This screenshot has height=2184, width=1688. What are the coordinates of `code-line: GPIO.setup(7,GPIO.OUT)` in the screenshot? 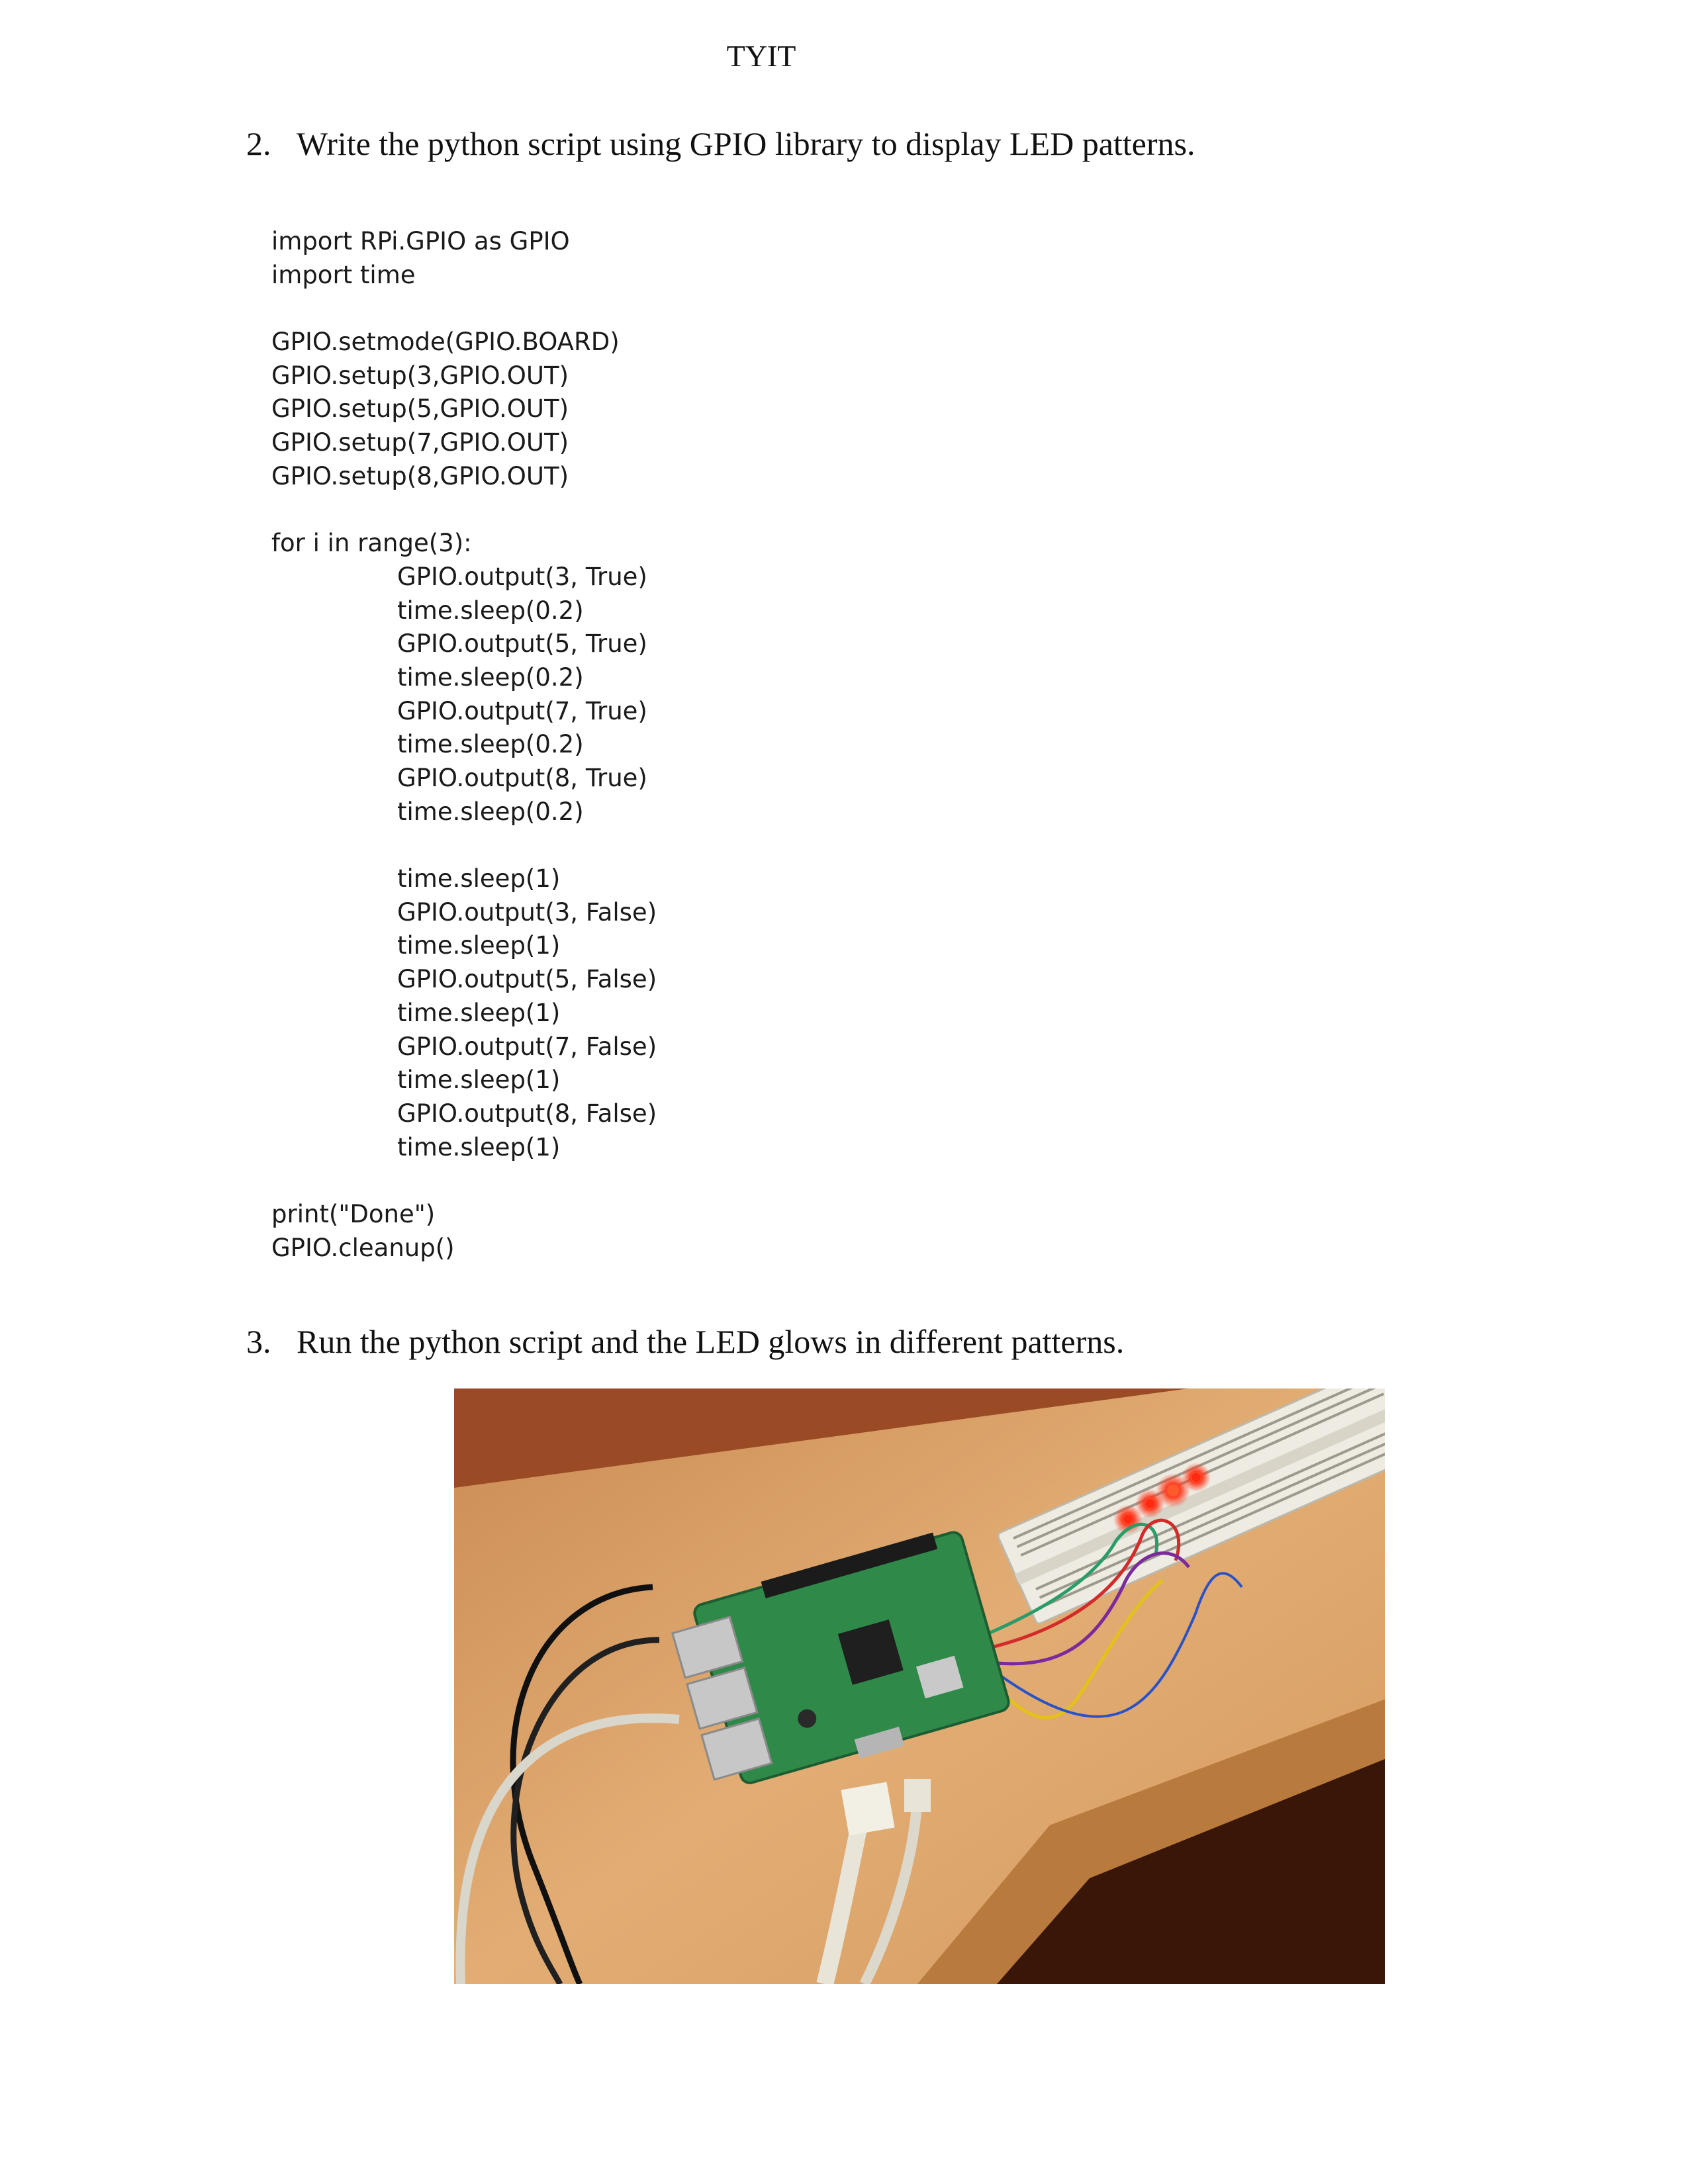 It's located at (420, 442).